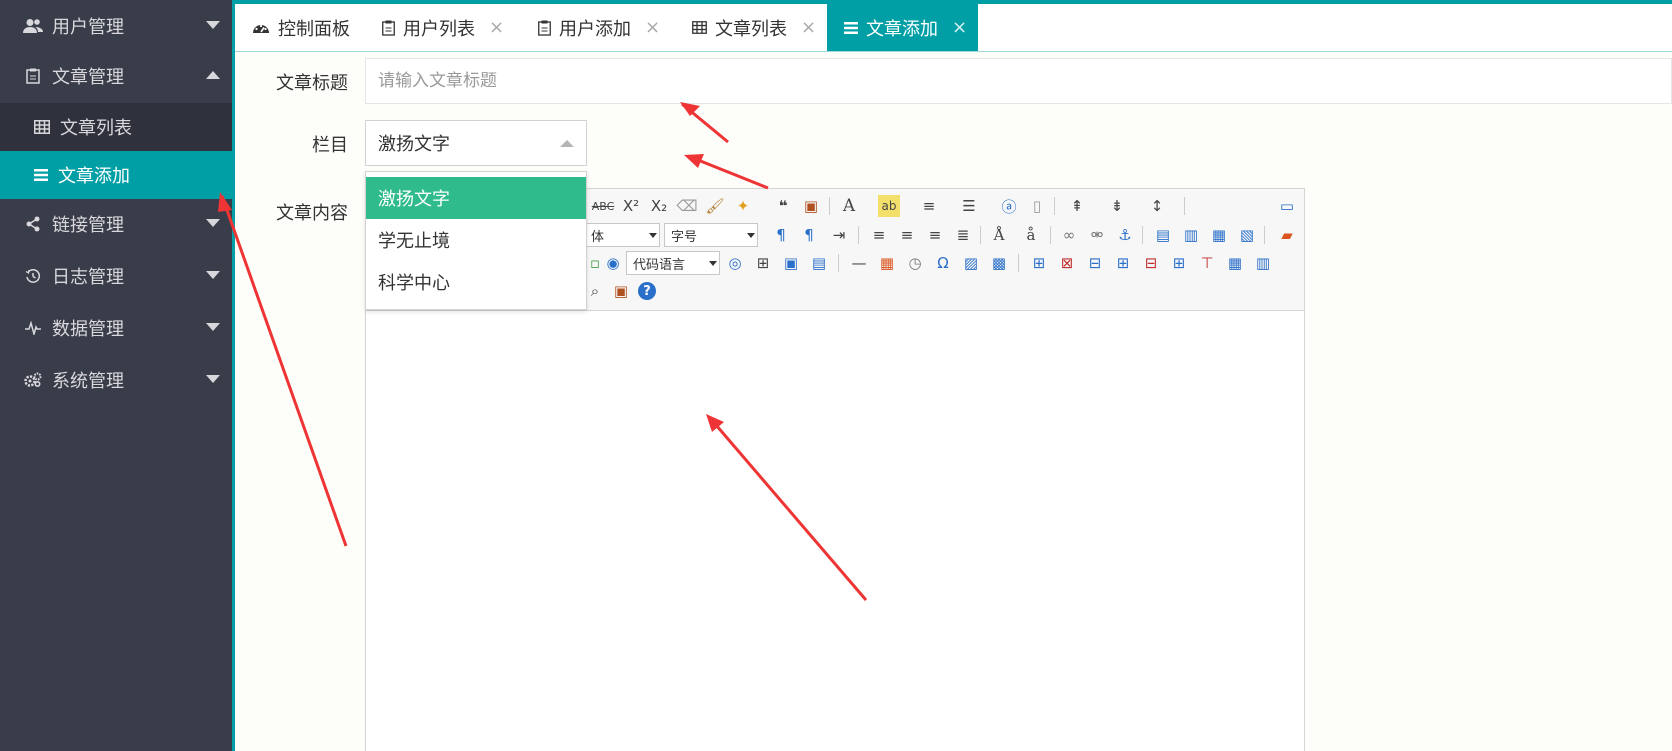 Image resolution: width=1672 pixels, height=751 pixels. What do you see at coordinates (116, 328) in the screenshot?
I see `sidebar-item-data-management: 数据管理` at bounding box center [116, 328].